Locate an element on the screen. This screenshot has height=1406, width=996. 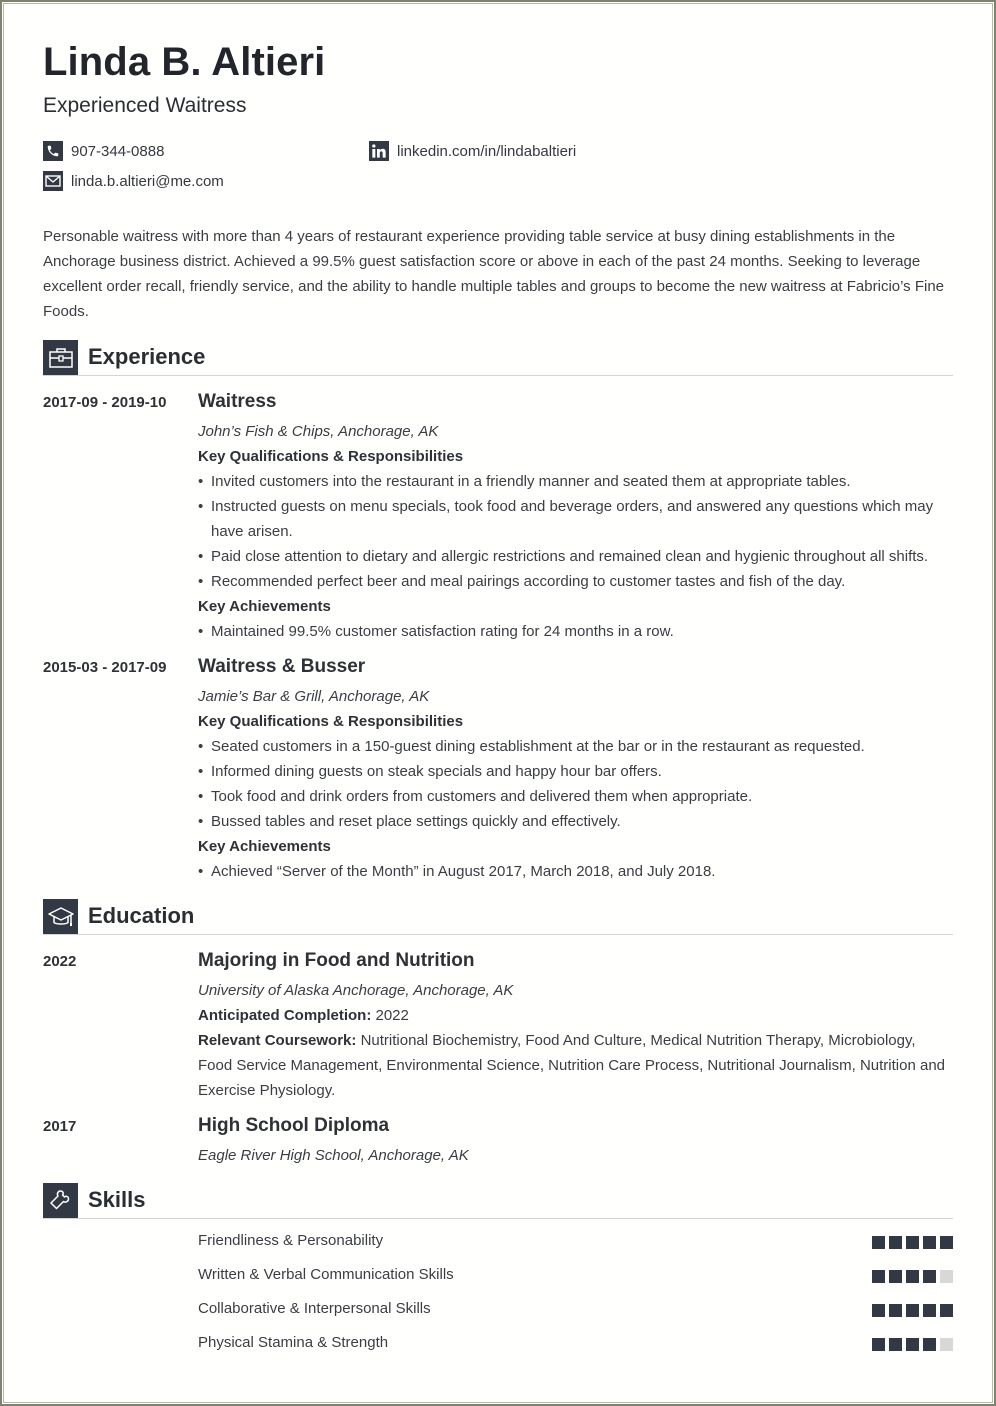
job-employer: John’s Fish & Chips, Anchorage, AK is located at coordinates (318, 431).